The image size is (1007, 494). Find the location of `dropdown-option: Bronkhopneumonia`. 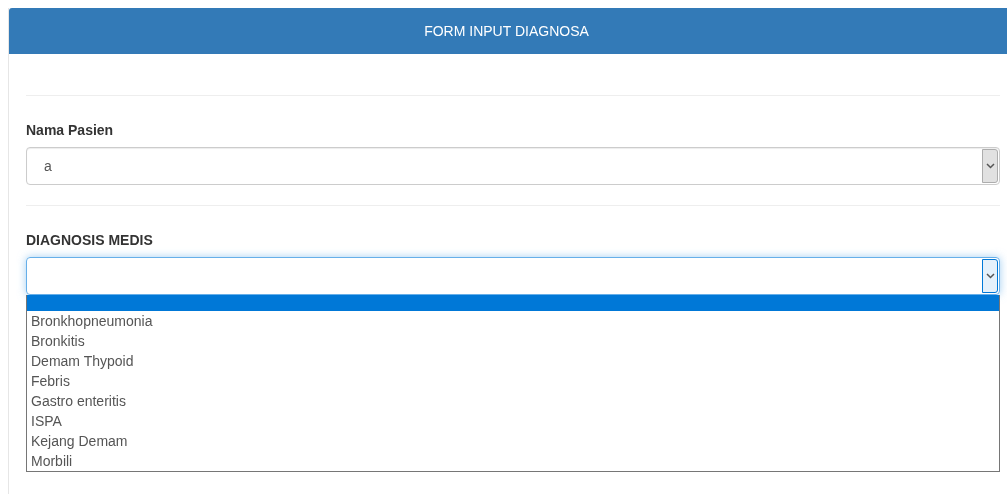

dropdown-option: Bronkhopneumonia is located at coordinates (513, 321).